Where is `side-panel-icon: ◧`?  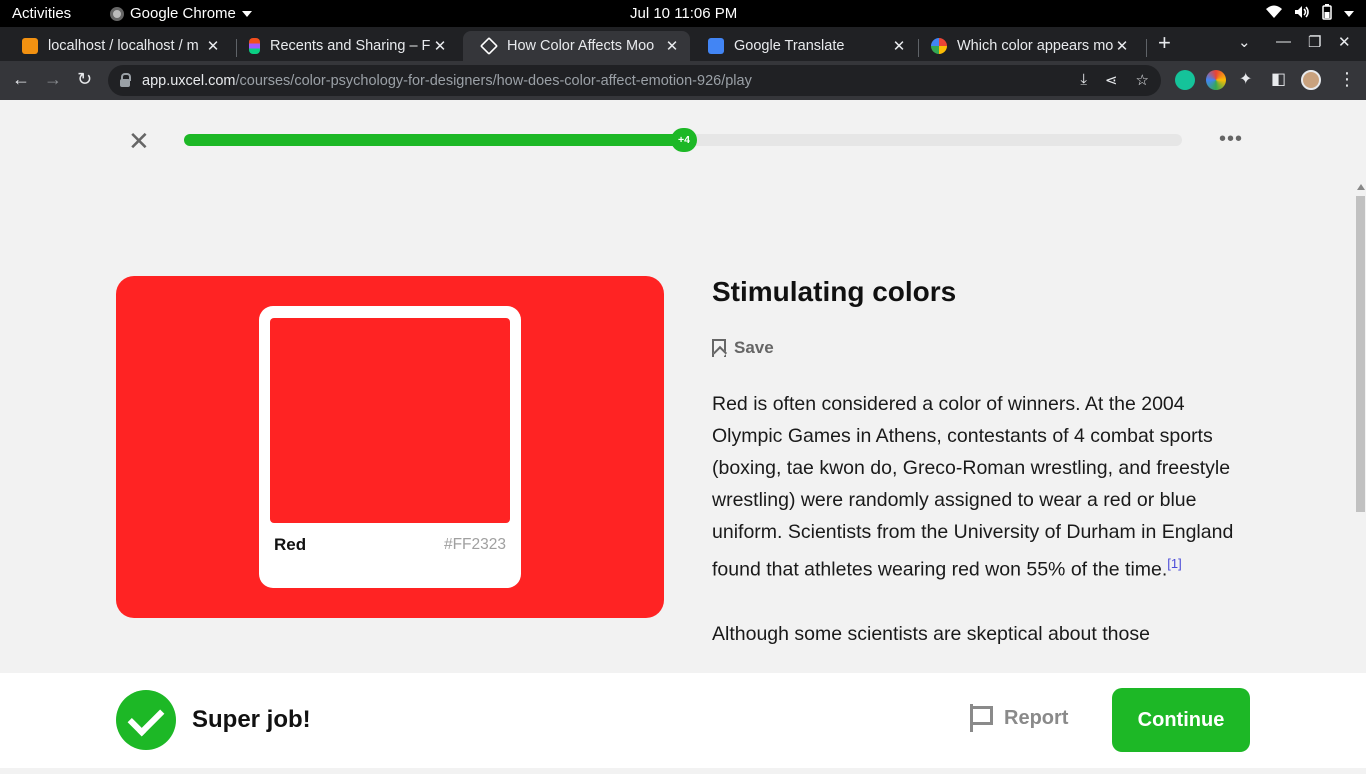 side-panel-icon: ◧ is located at coordinates (1278, 79).